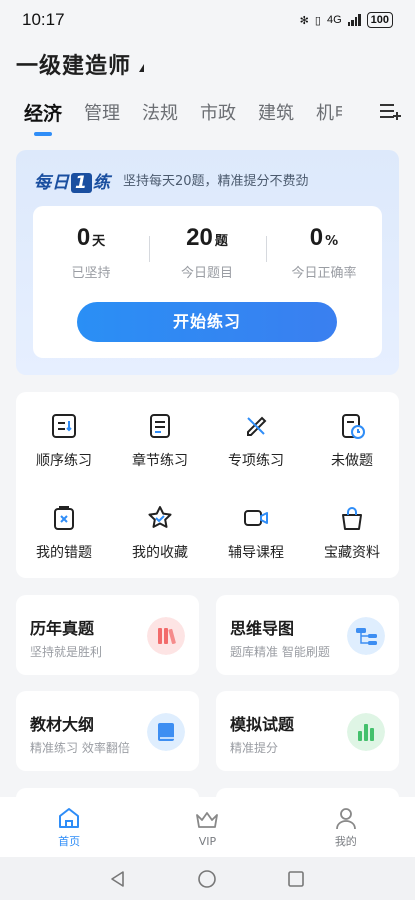 This screenshot has height=900, width=415. Describe the element at coordinates (160, 441) in the screenshot. I see `grid-item-chapter: 章节练习` at that location.